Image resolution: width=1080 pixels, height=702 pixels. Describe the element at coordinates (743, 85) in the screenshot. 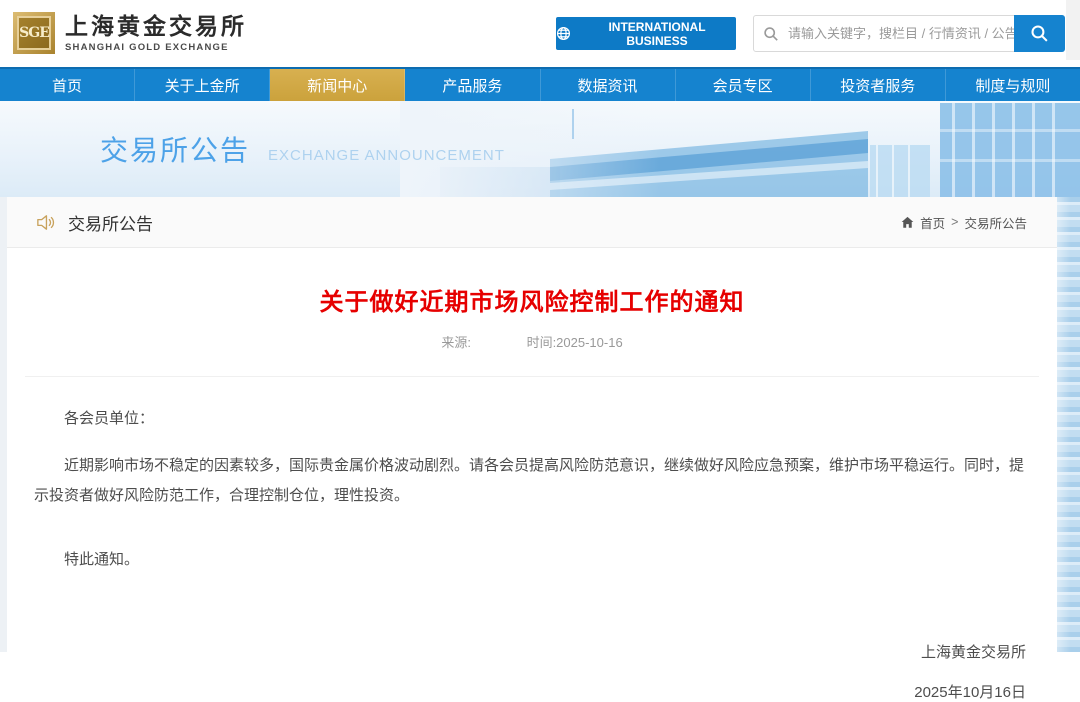

I see `nav-item-members: 会员专区` at that location.